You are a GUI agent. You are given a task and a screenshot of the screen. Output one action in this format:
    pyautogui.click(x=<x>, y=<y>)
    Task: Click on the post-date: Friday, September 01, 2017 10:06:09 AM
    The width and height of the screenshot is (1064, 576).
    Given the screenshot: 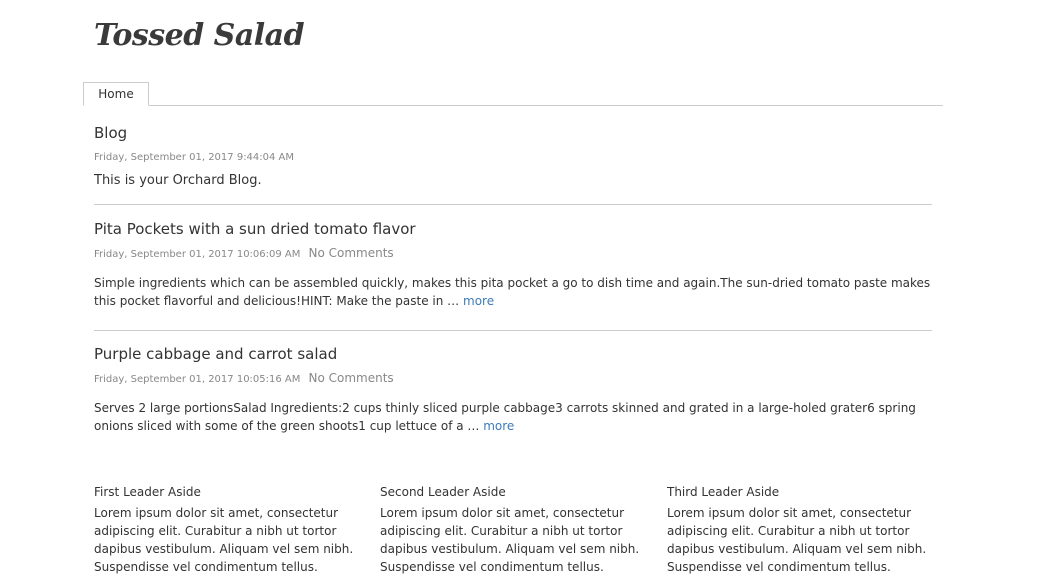 What is the action you would take?
    pyautogui.click(x=197, y=254)
    